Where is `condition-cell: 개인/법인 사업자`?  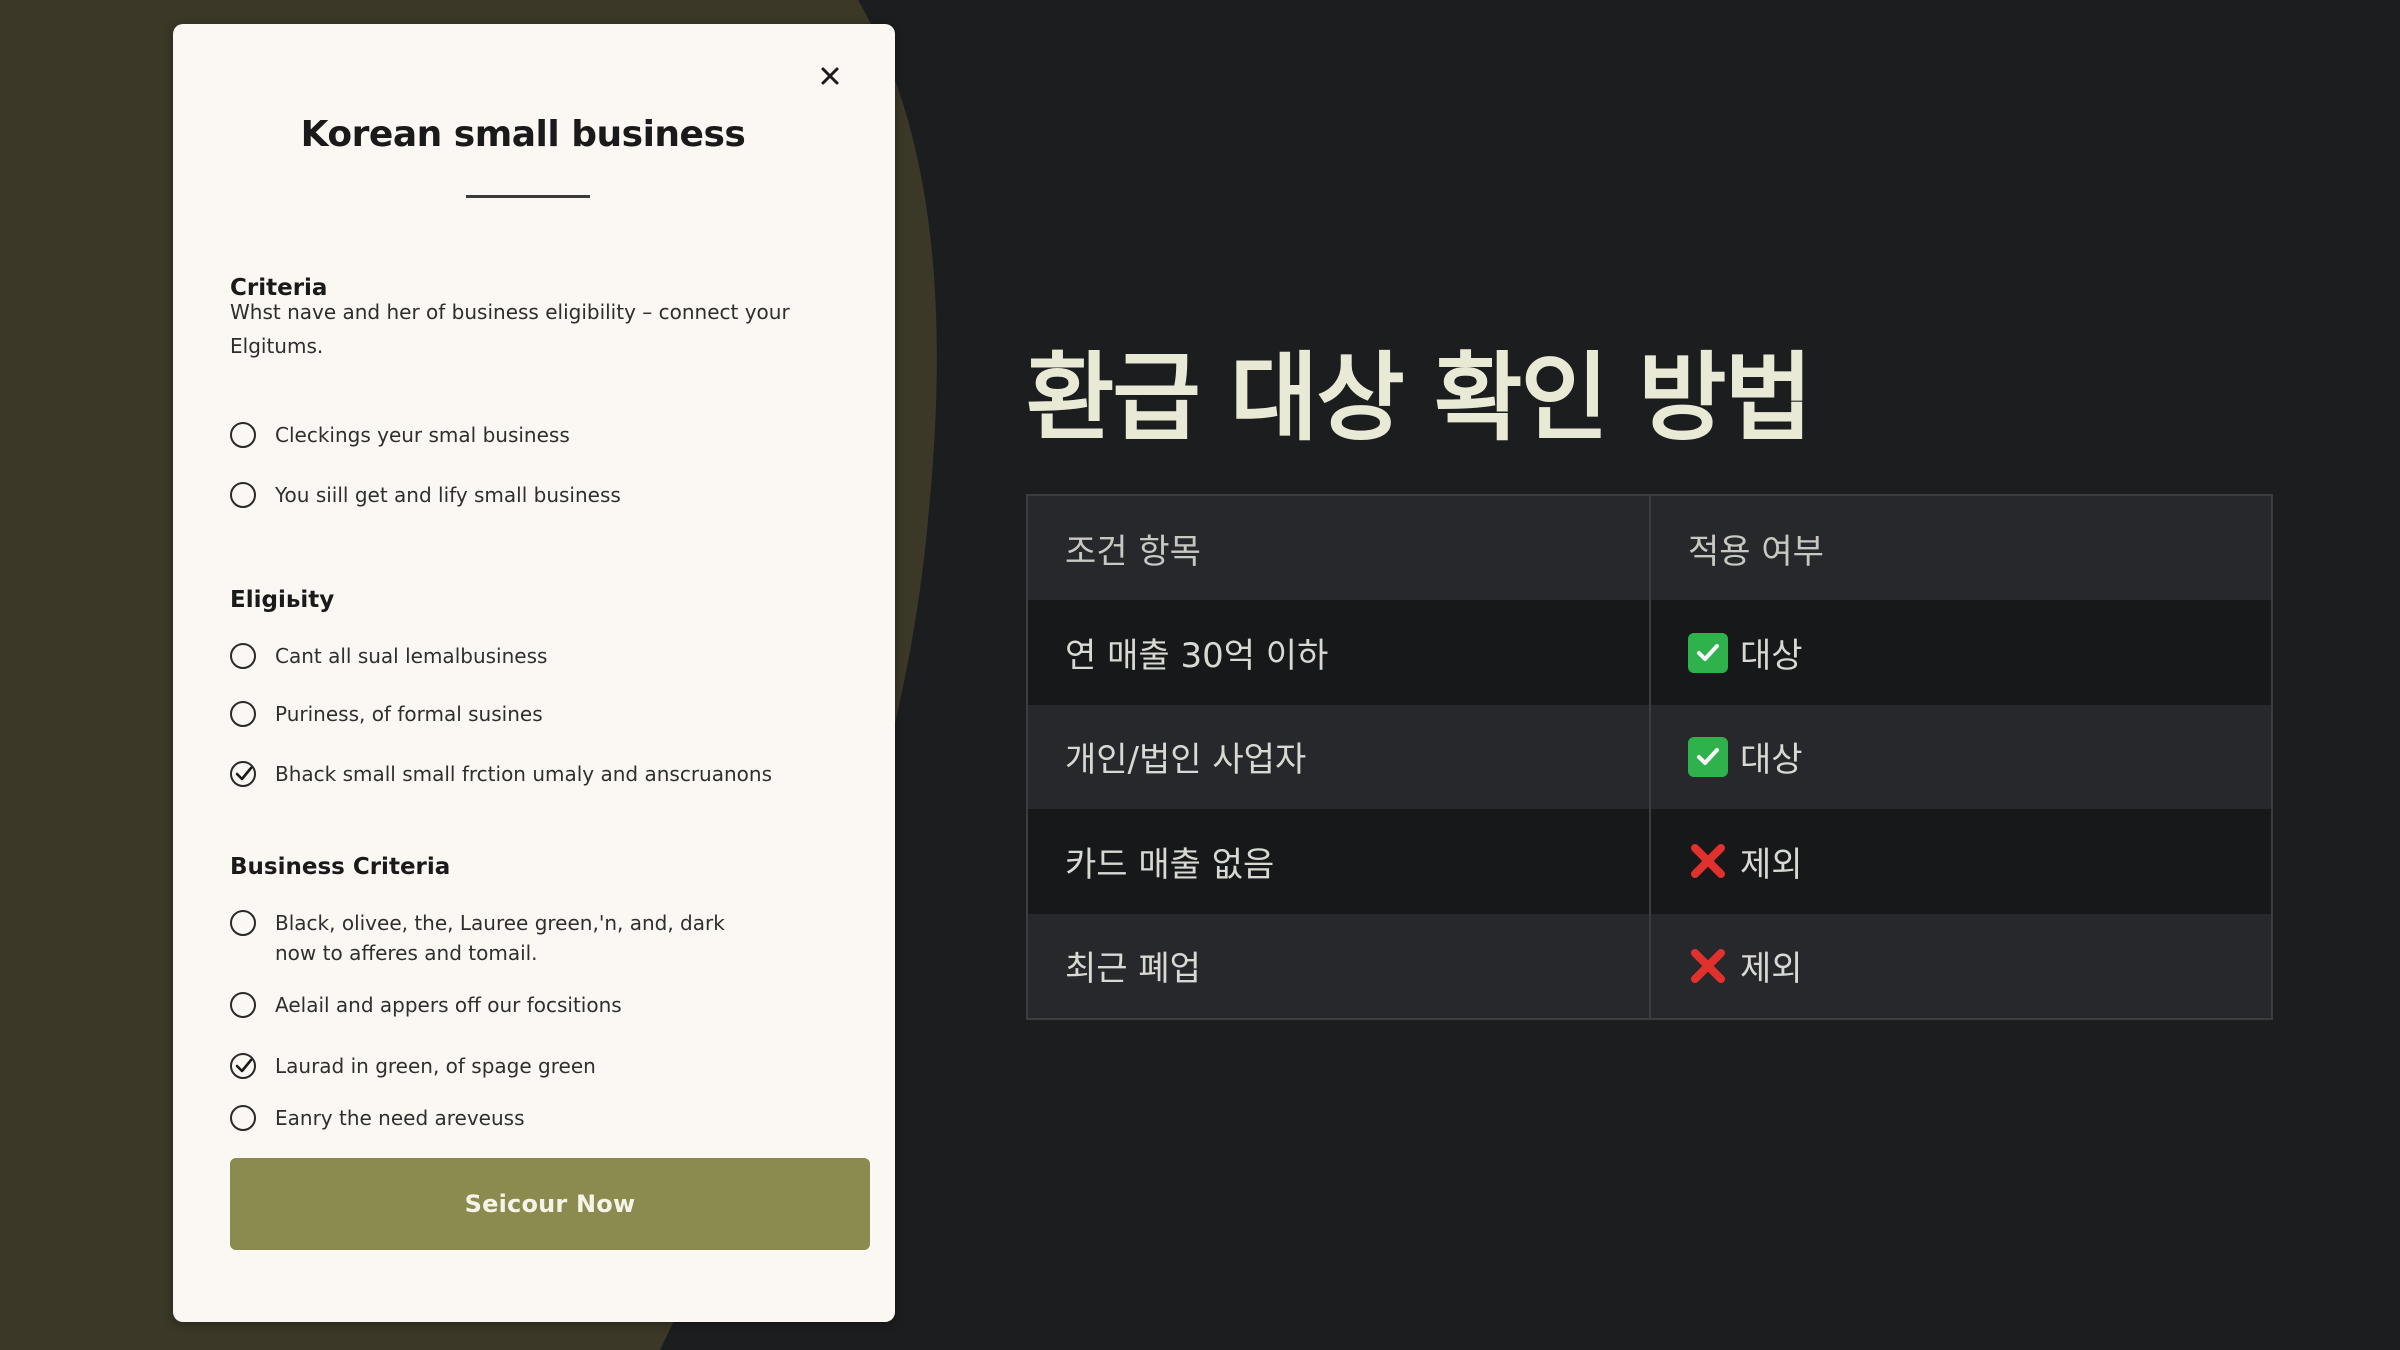 condition-cell: 개인/법인 사업자 is located at coordinates (1339, 757).